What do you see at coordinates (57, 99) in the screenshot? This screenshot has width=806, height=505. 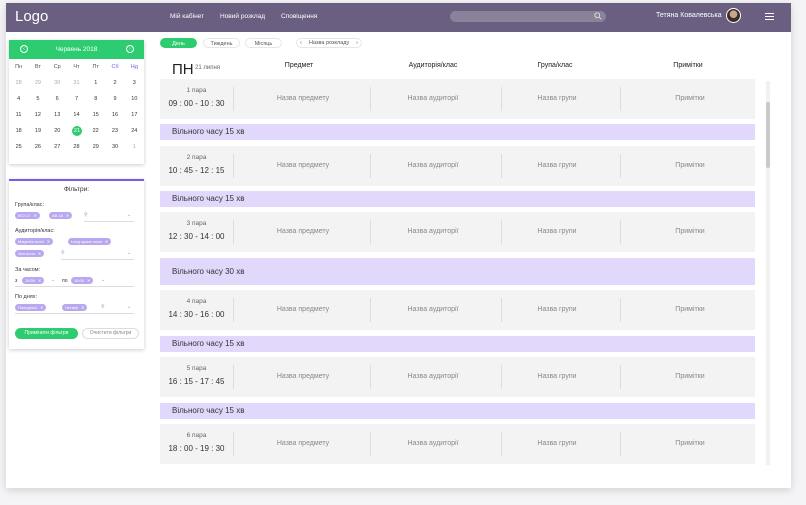 I see `calendar-day: 6` at bounding box center [57, 99].